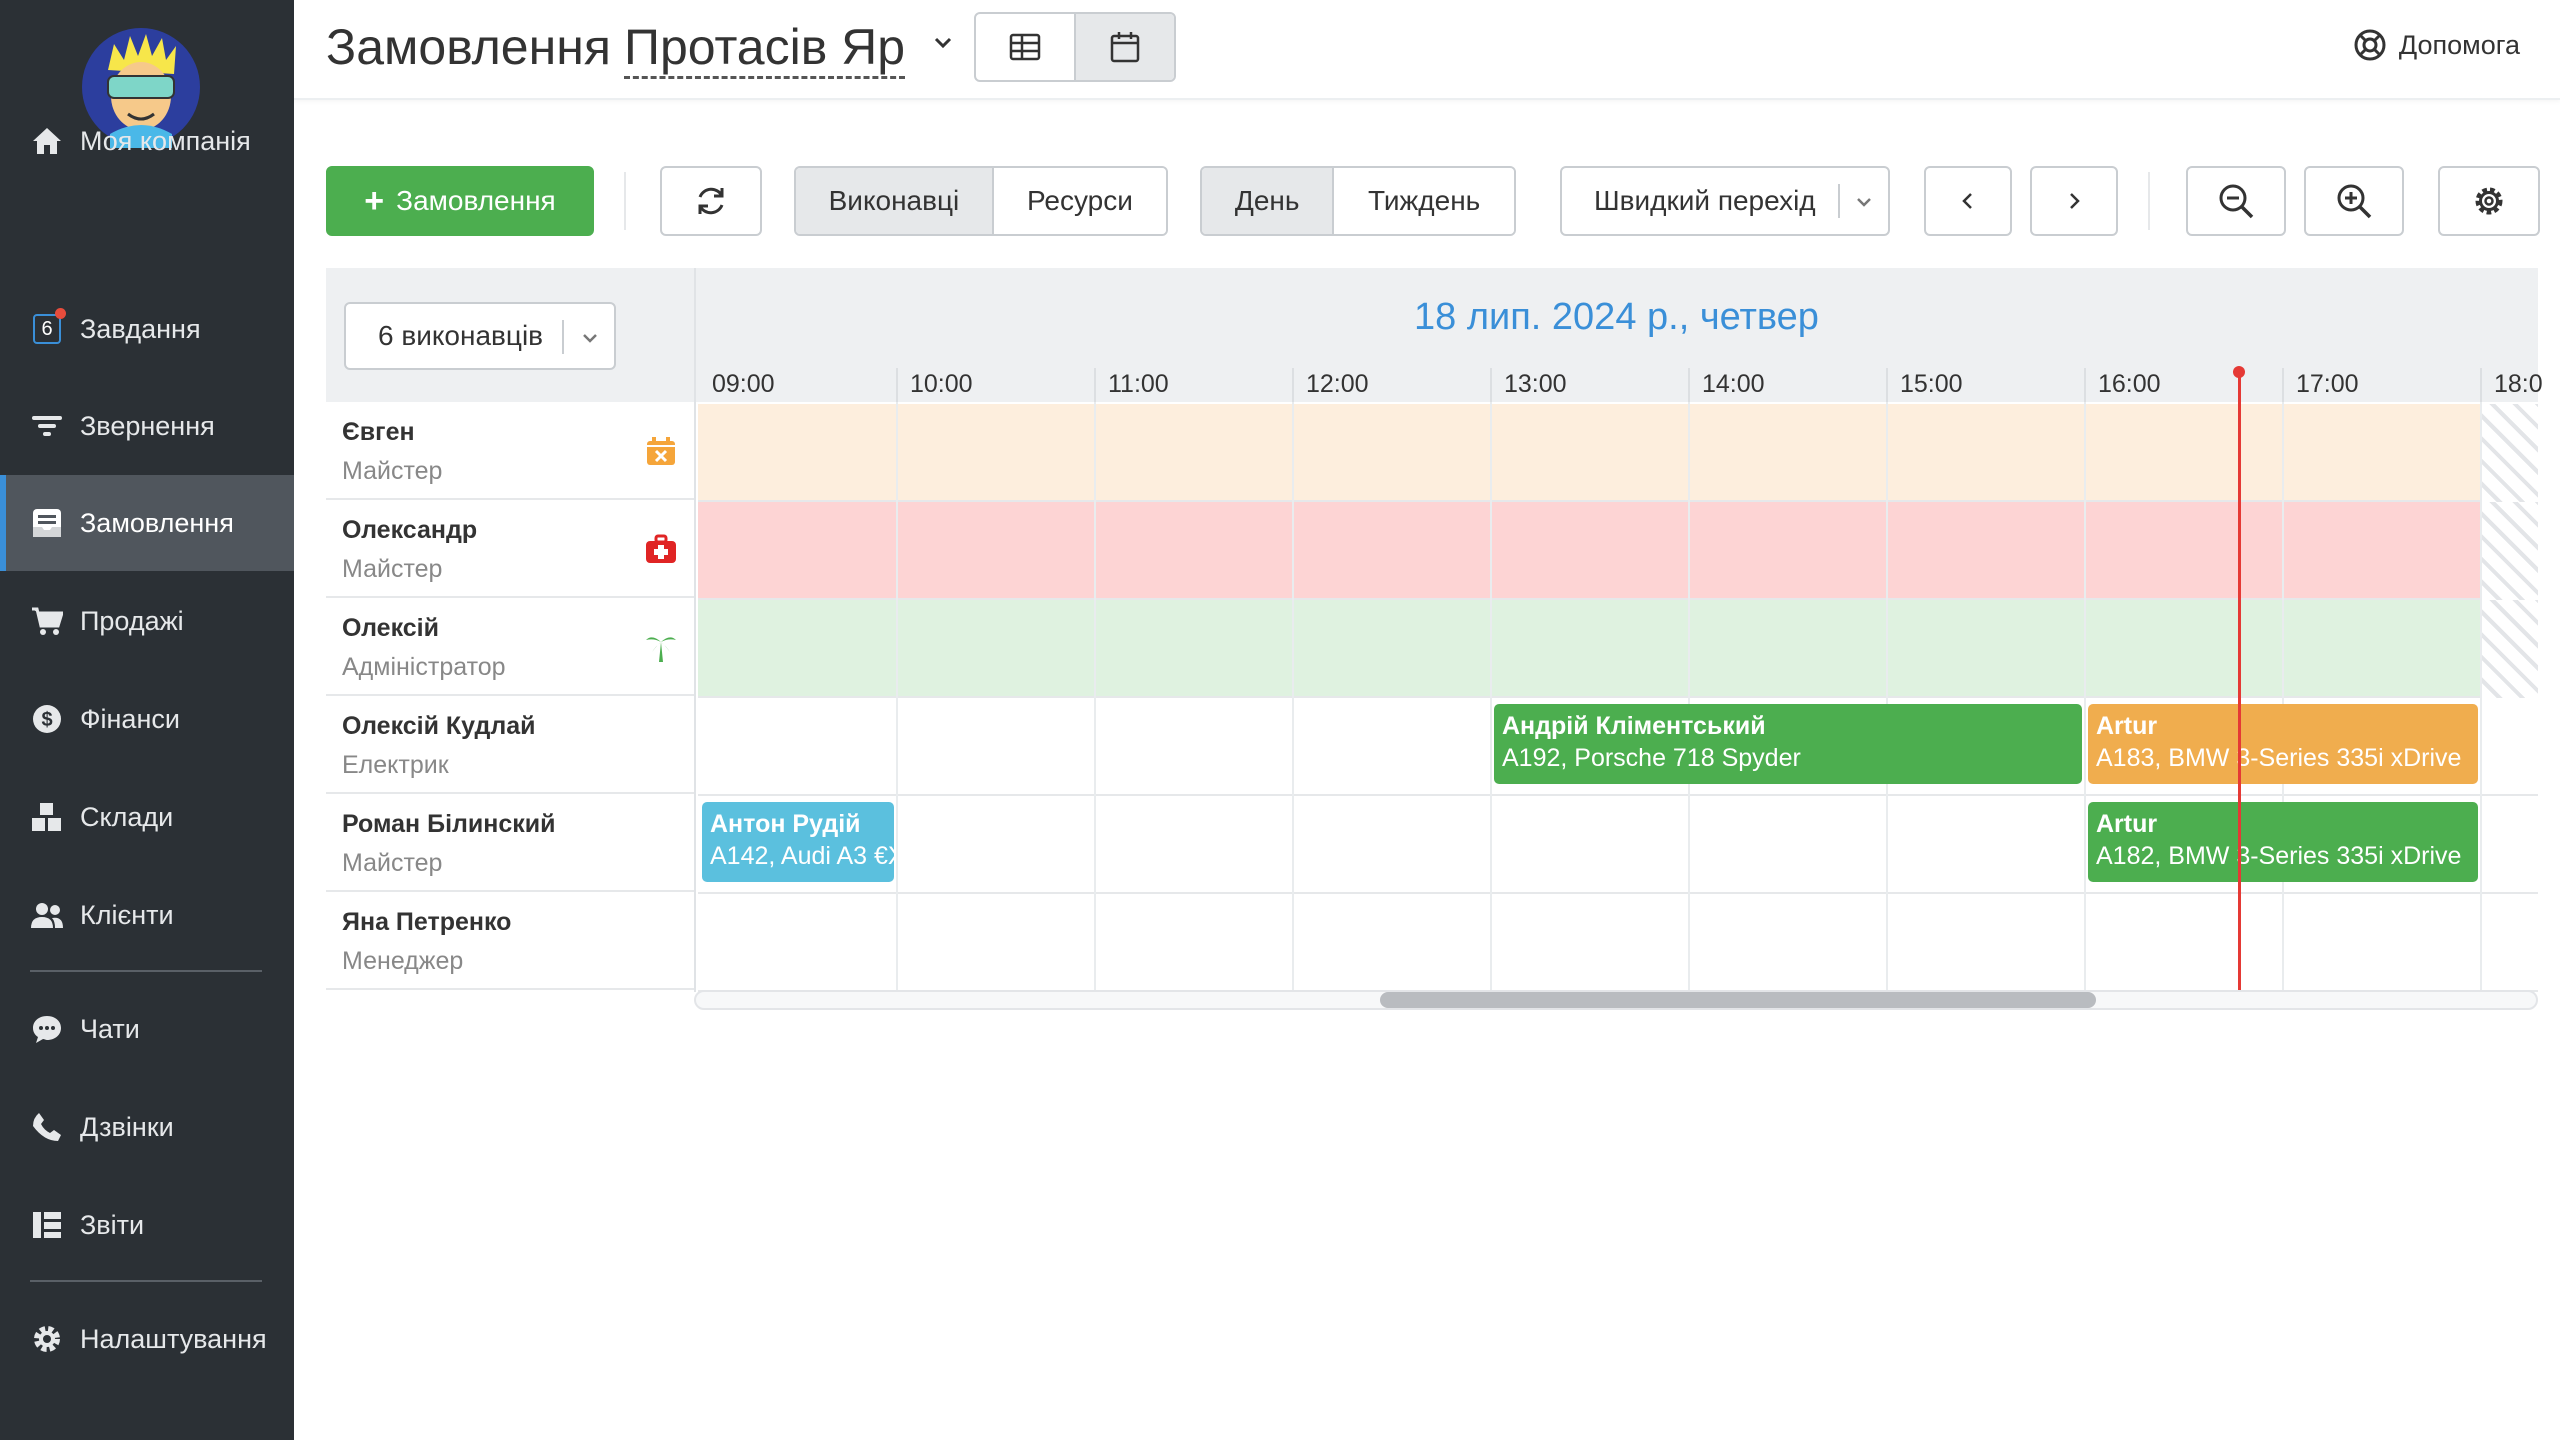 This screenshot has width=2560, height=1440. I want to click on executor-role: Електрик, so click(395, 765).